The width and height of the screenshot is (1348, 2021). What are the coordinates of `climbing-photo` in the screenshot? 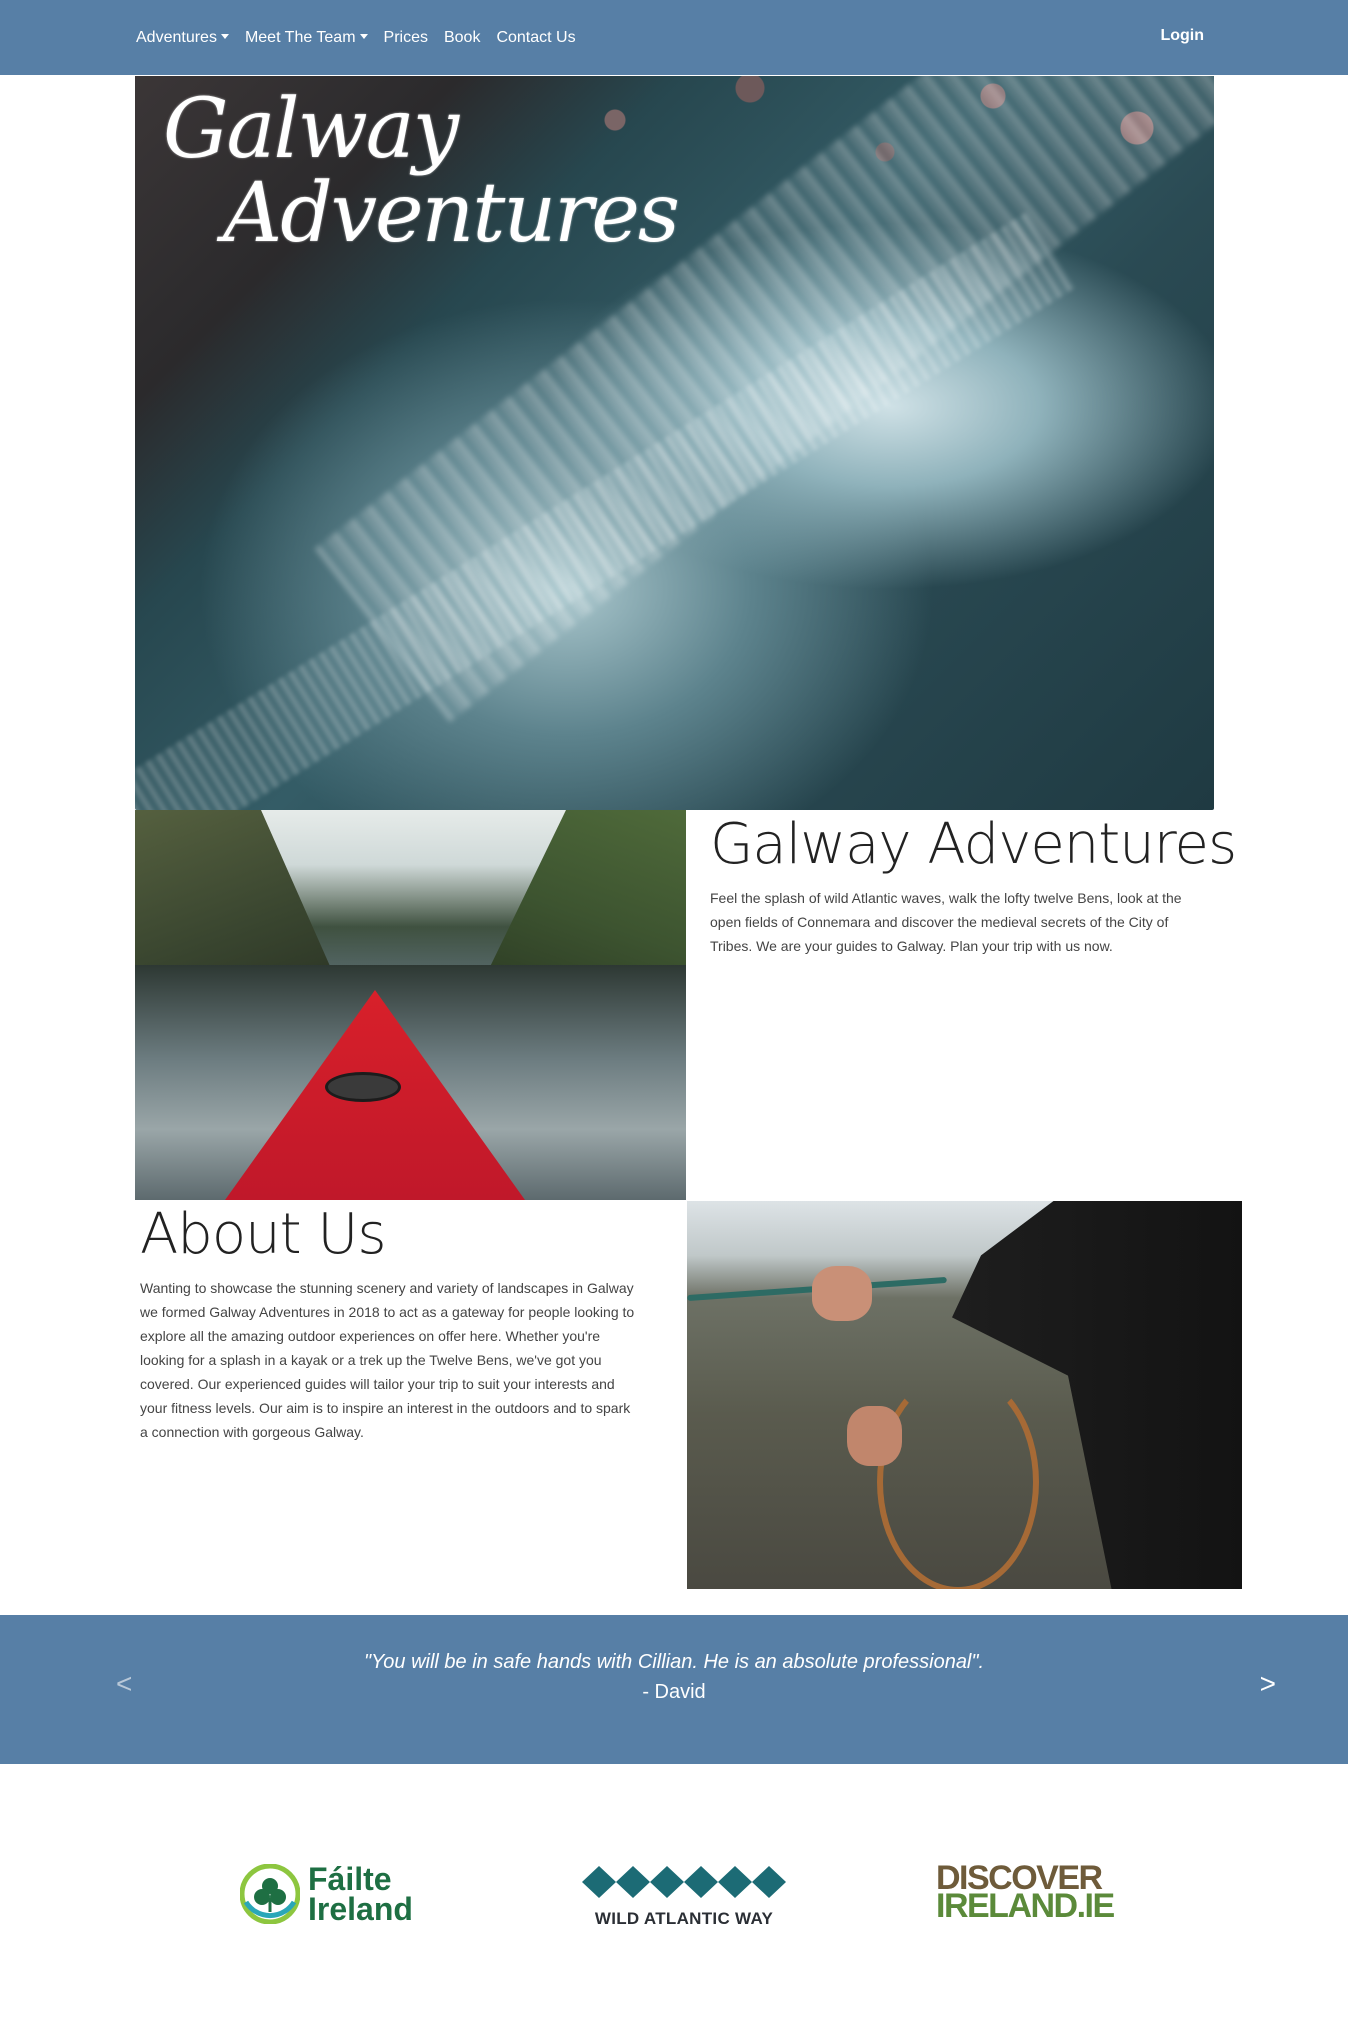 It's located at (964, 1395).